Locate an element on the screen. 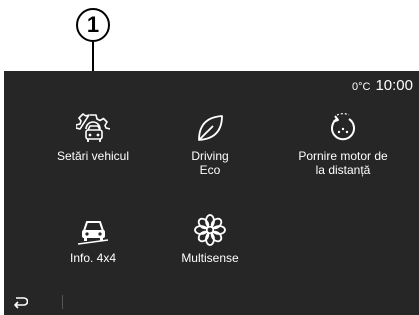 This screenshot has height=315, width=419. multisense-flower-icon is located at coordinates (210, 230).